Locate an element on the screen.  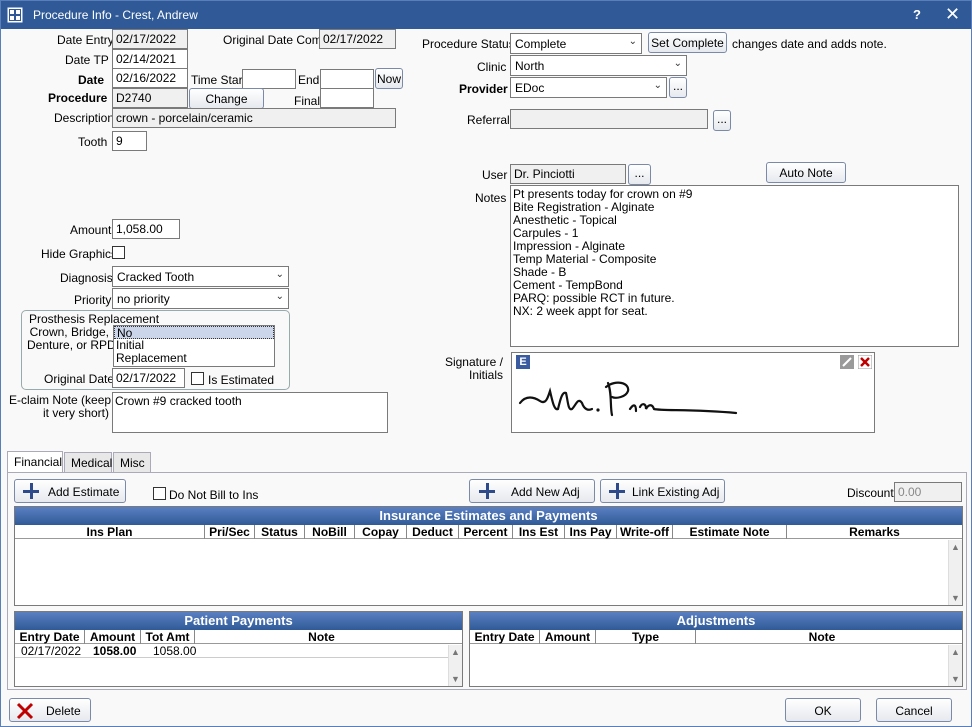
date-entry-field: 02/17/2022 is located at coordinates (150, 39).